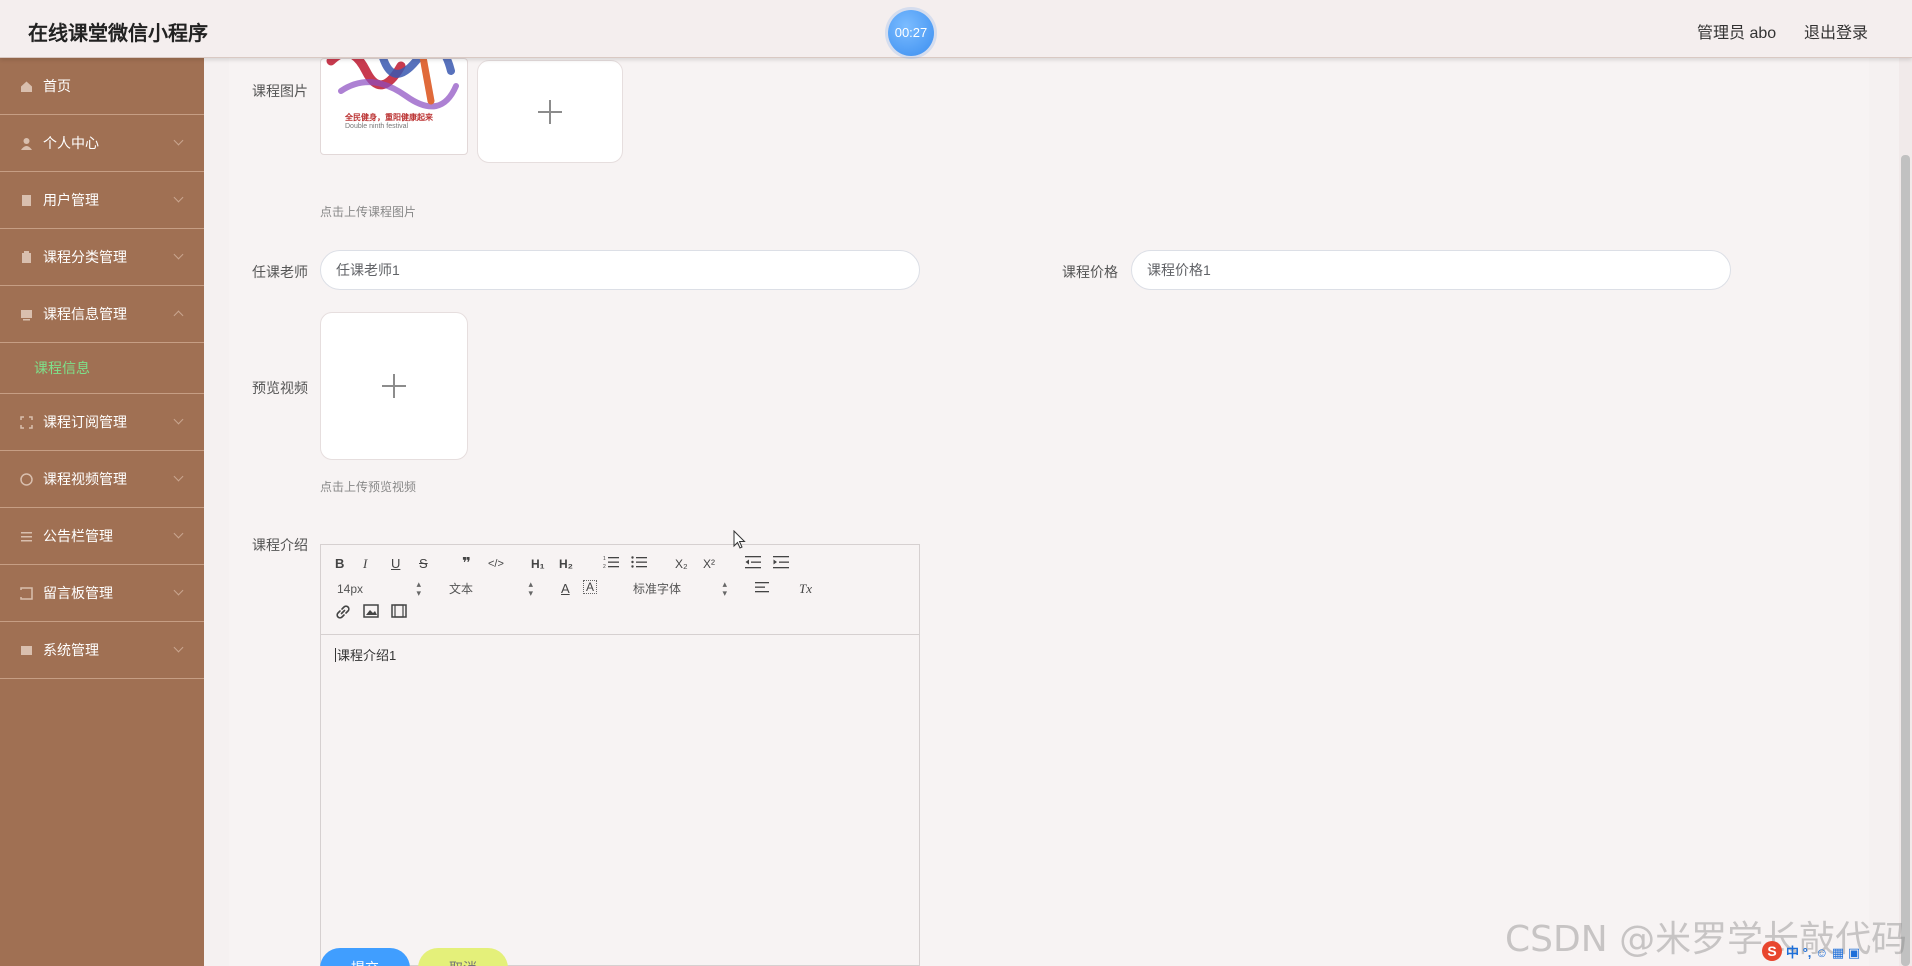 The width and height of the screenshot is (1912, 966). I want to click on text-caret, so click(335, 655).